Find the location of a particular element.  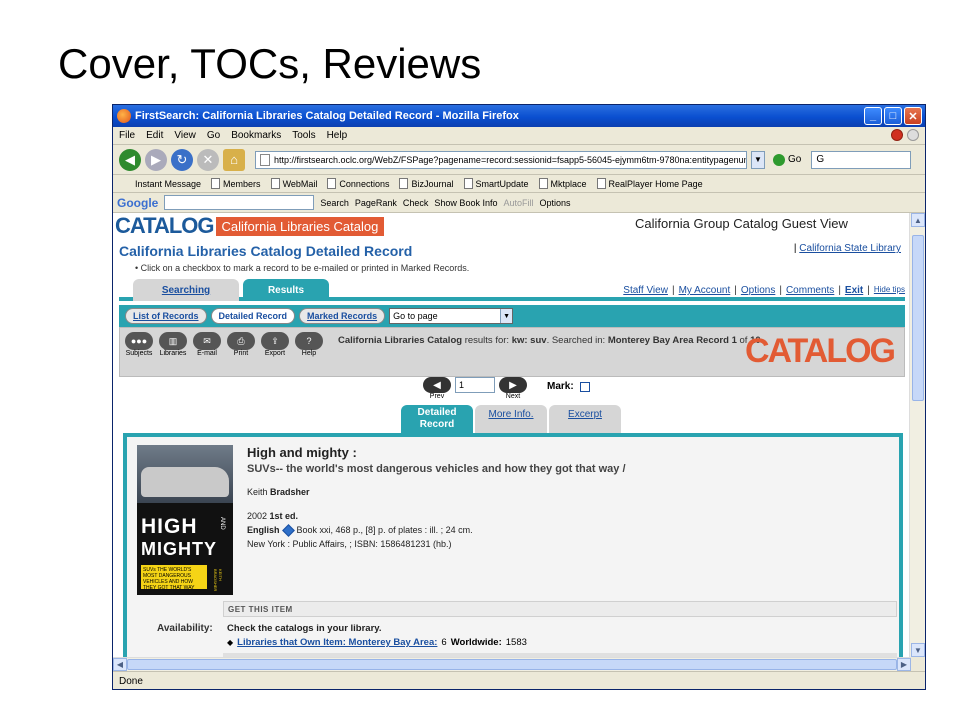

bookmark-item: WebMail is located at coordinates (294, 183).